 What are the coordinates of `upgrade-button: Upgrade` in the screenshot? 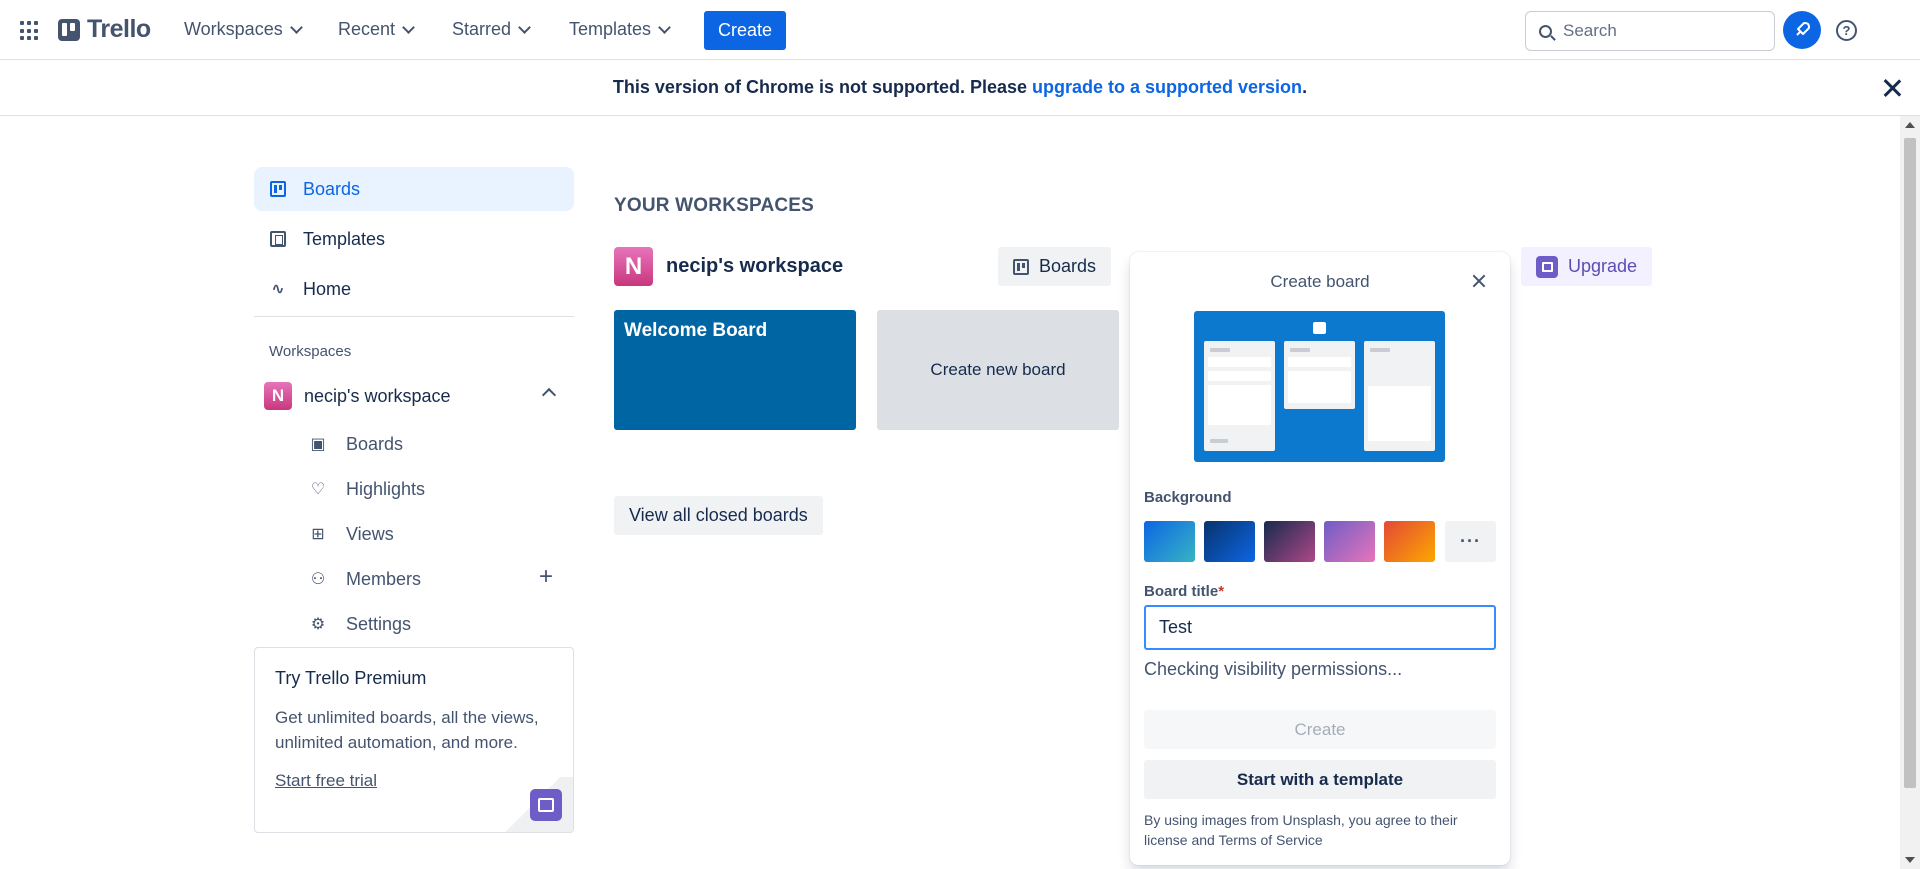 It's located at (1587, 266).